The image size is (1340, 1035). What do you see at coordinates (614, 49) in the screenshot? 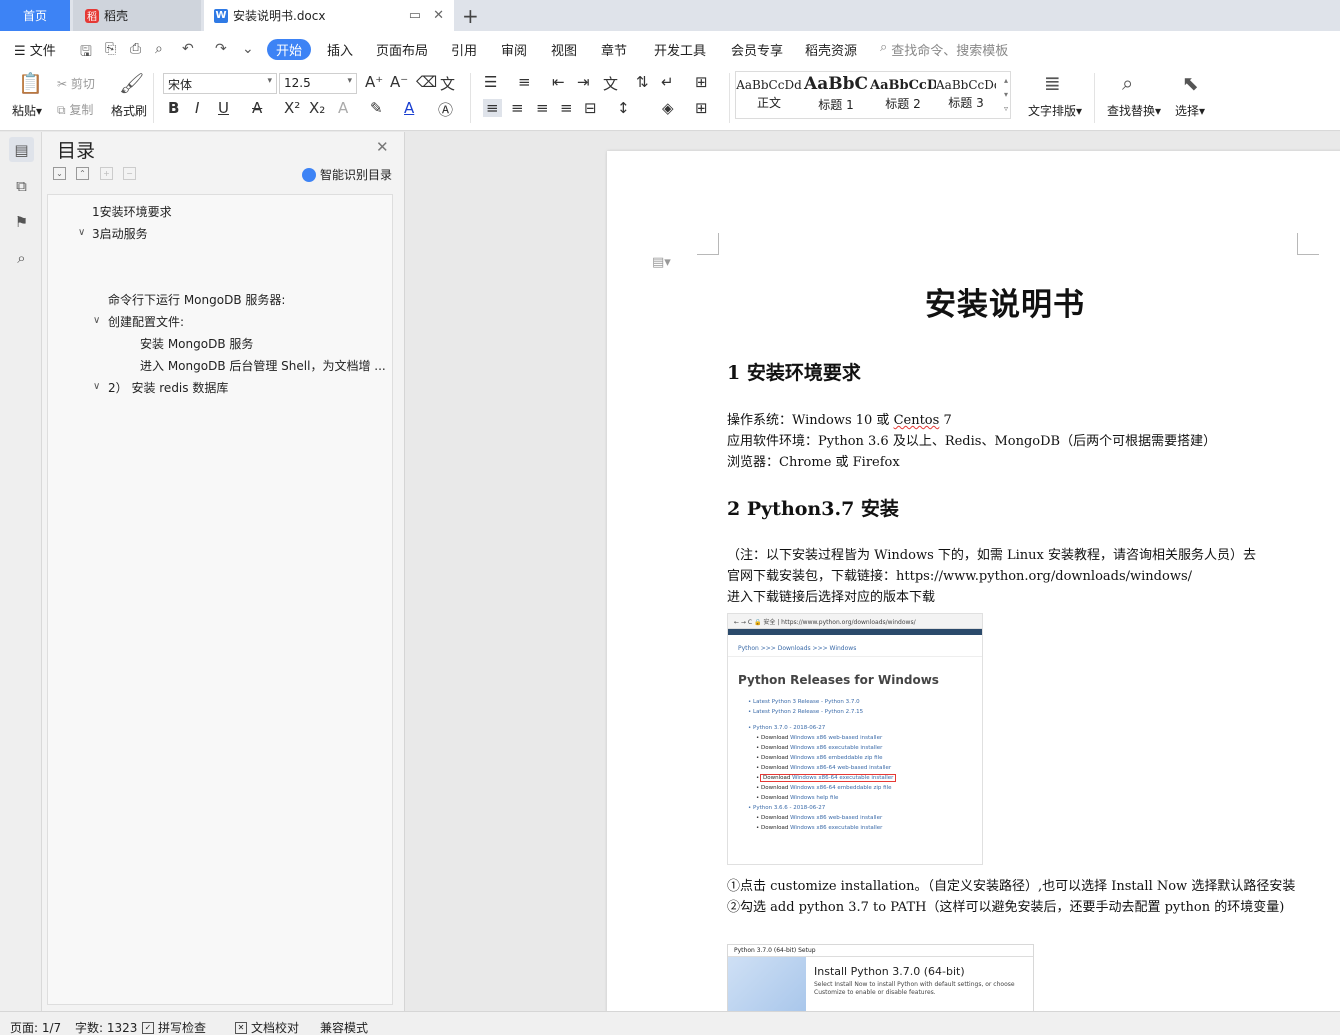
I see `menu-section: 章节` at bounding box center [614, 49].